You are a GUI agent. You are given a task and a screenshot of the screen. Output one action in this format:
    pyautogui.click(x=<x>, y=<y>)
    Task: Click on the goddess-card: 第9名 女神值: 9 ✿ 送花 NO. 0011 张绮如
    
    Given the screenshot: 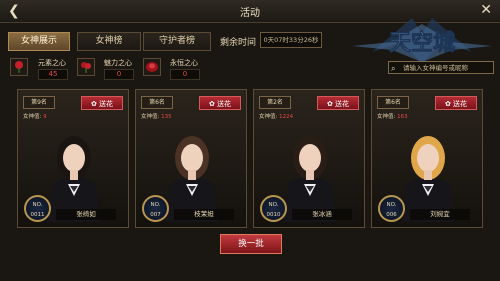 What is the action you would take?
    pyautogui.click(x=73, y=158)
    